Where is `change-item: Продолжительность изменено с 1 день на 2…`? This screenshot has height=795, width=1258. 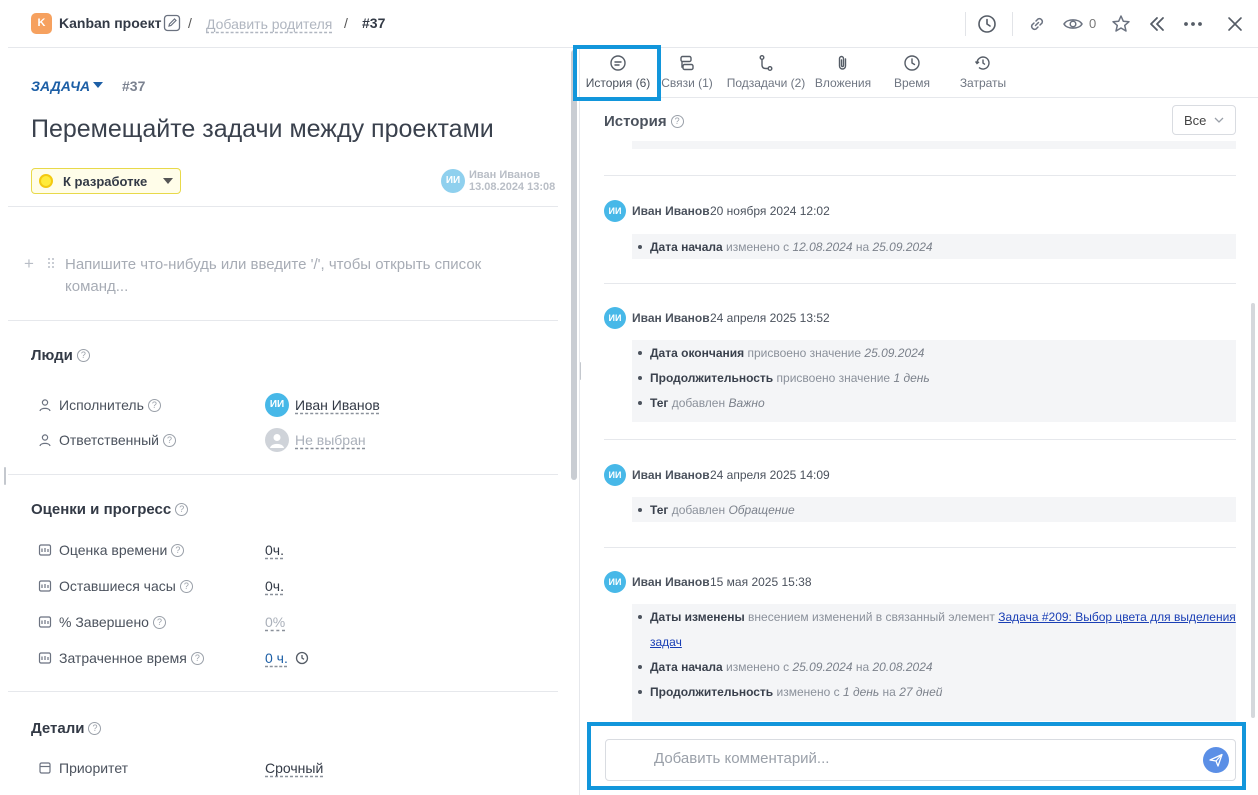
change-item: Продолжительность изменено с 1 день на 2… is located at coordinates (790, 692).